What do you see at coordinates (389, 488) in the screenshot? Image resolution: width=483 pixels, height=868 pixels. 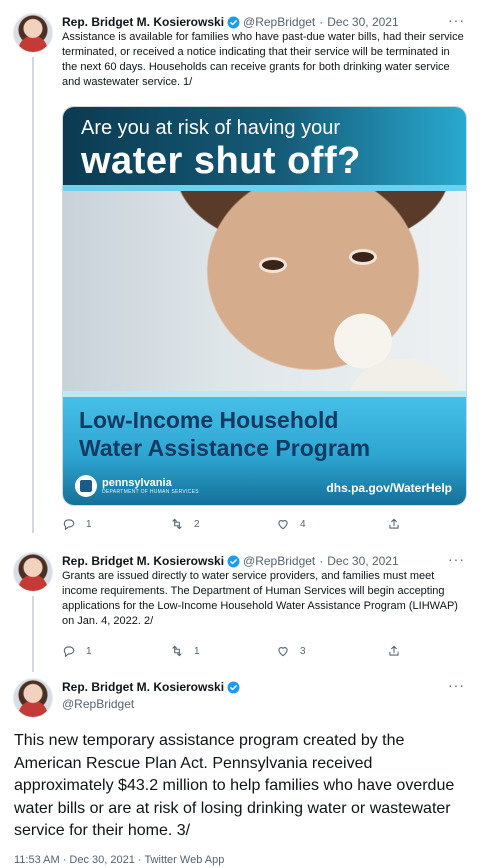 I see `media-url: dhs.pa.gov/WaterHelp` at bounding box center [389, 488].